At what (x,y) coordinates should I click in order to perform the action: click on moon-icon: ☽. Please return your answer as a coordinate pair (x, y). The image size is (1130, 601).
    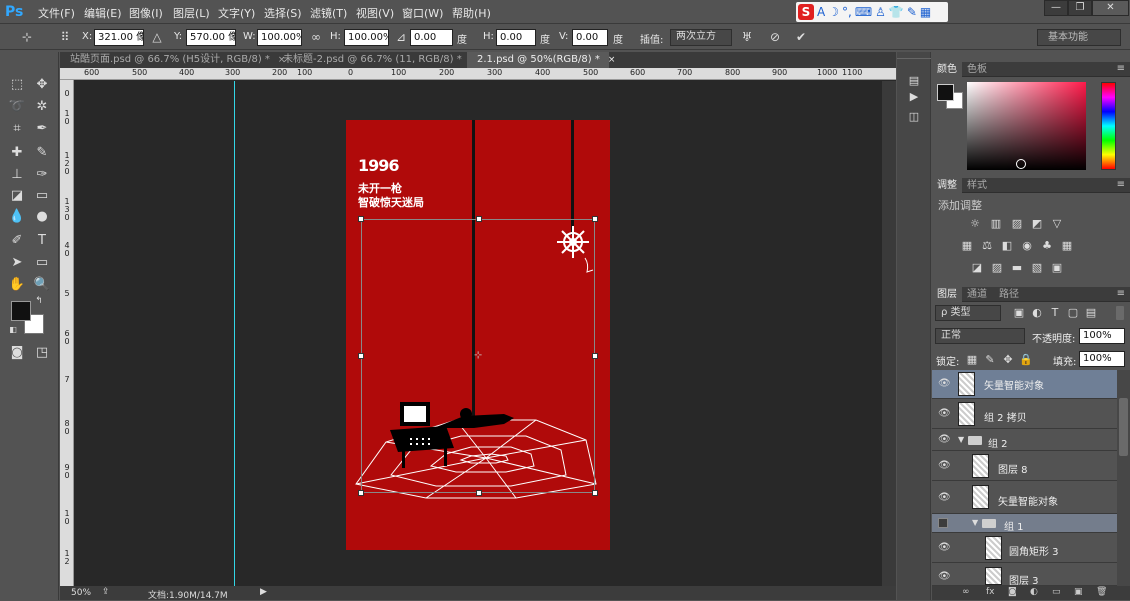
    Looking at the image, I should click on (833, 12).